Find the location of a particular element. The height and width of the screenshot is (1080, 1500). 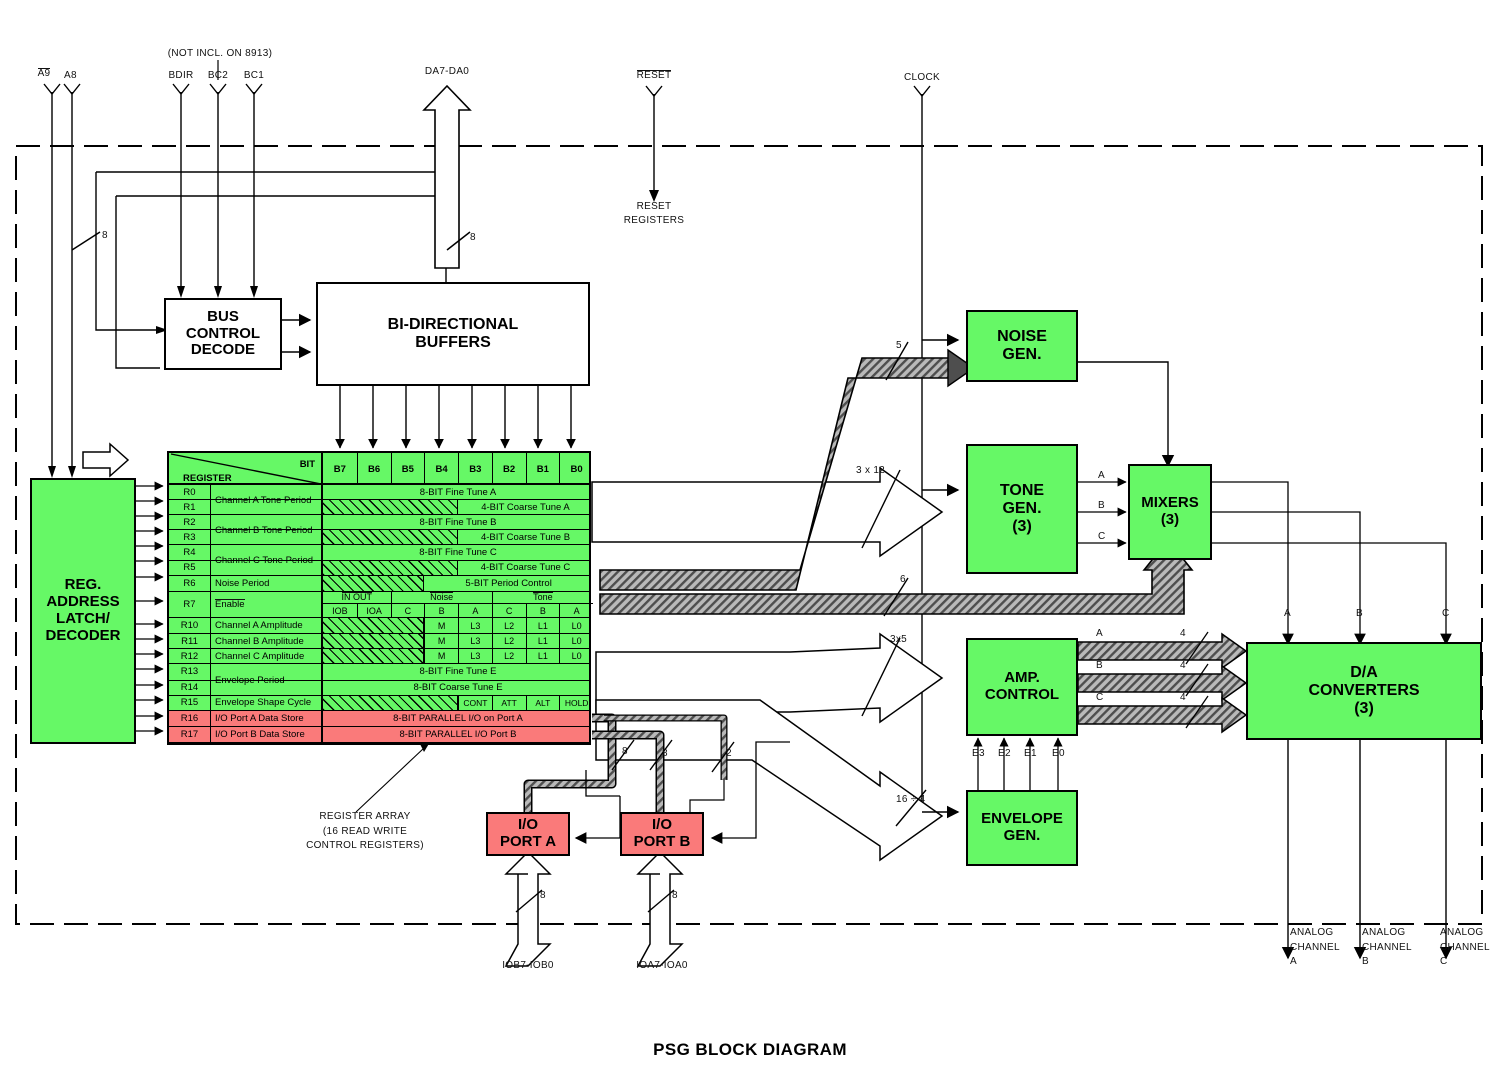

mixer-out-label-a: A is located at coordinates (1287, 613).